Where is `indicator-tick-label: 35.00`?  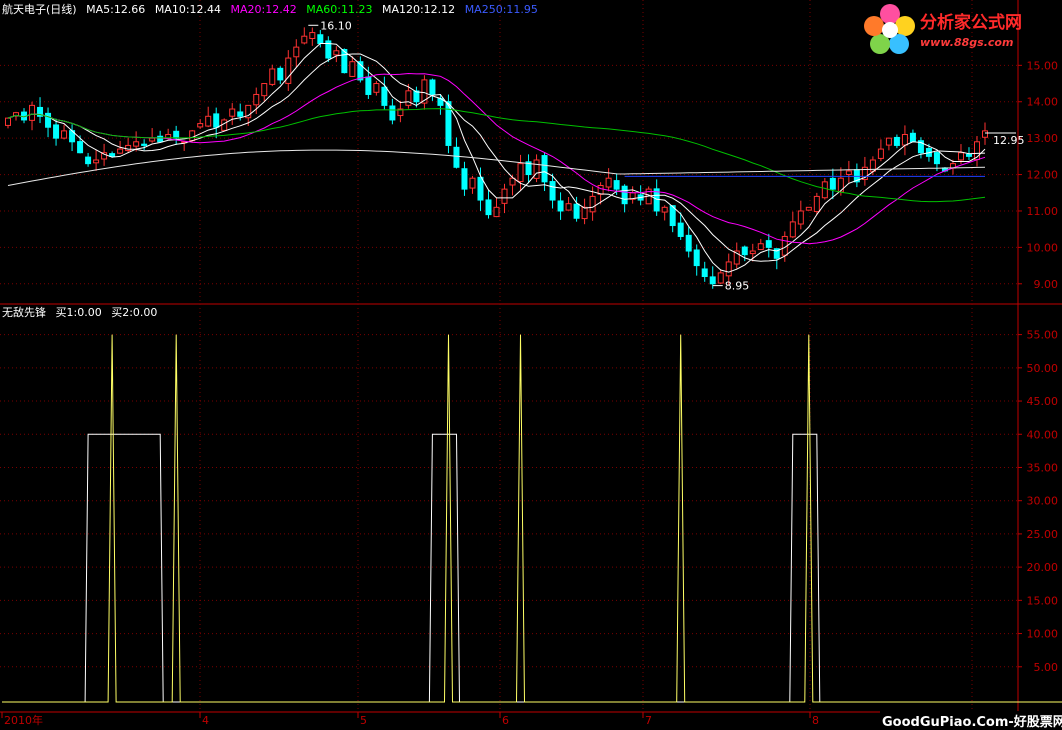 indicator-tick-label: 35.00 is located at coordinates (1043, 467).